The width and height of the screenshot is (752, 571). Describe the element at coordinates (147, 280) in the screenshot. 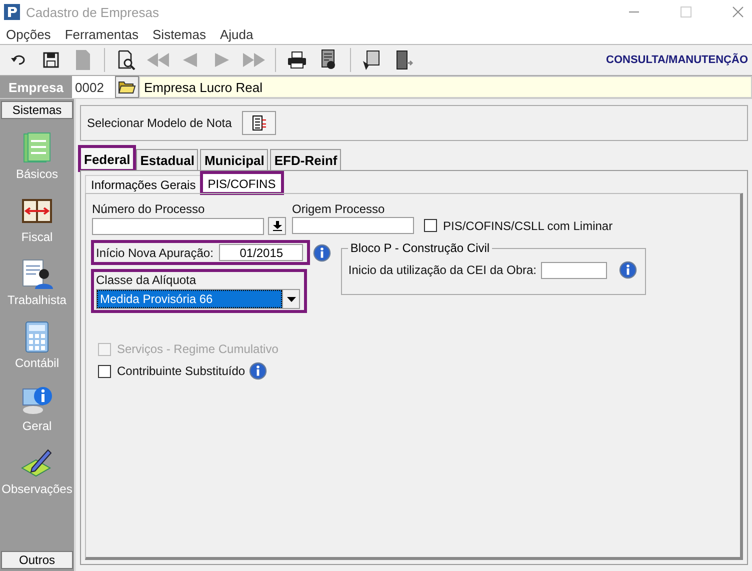

I see `field-label: Classe da Alíquota` at that location.